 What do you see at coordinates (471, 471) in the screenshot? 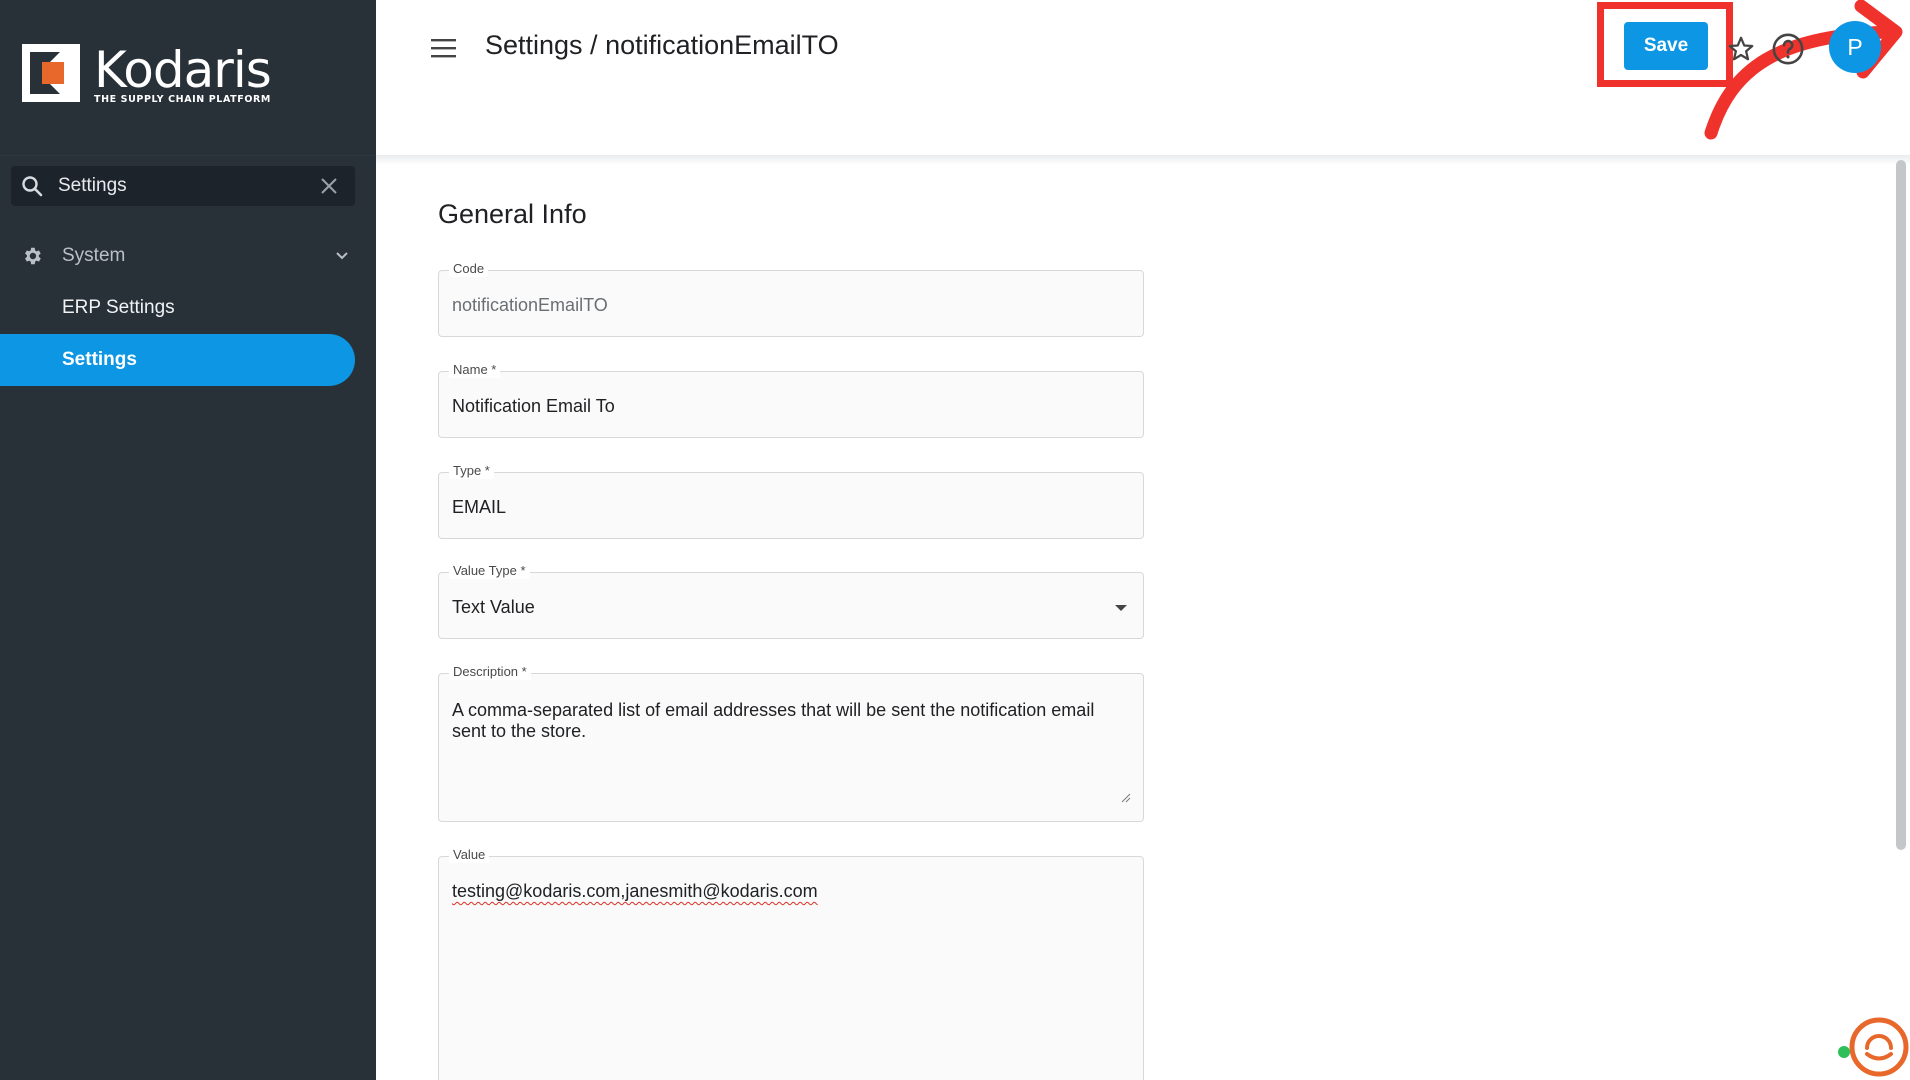
I see `type-label: Type *` at bounding box center [471, 471].